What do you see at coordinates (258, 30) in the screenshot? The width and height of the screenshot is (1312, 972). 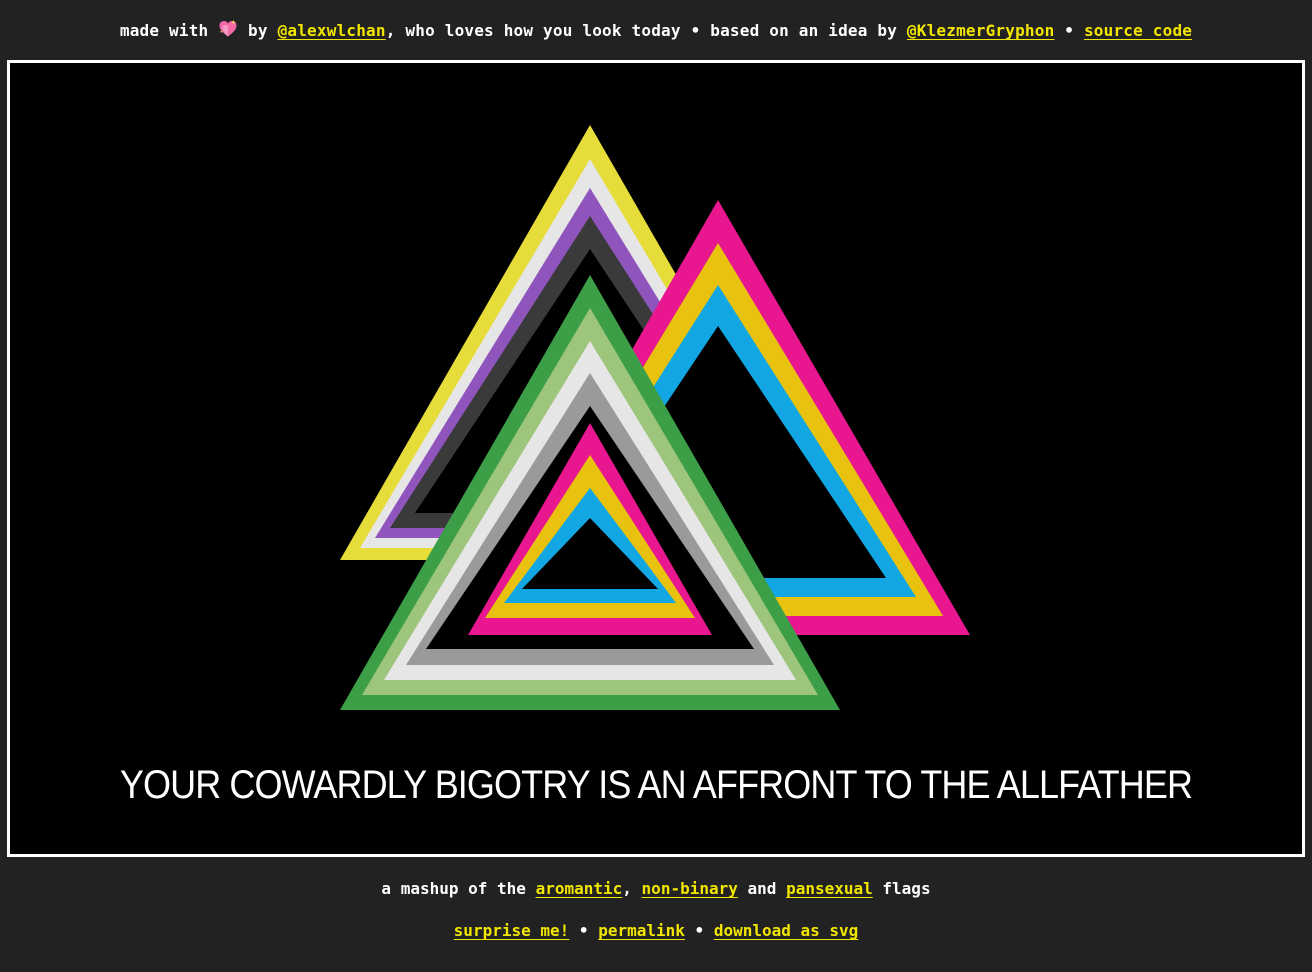 I see `by-text: by` at bounding box center [258, 30].